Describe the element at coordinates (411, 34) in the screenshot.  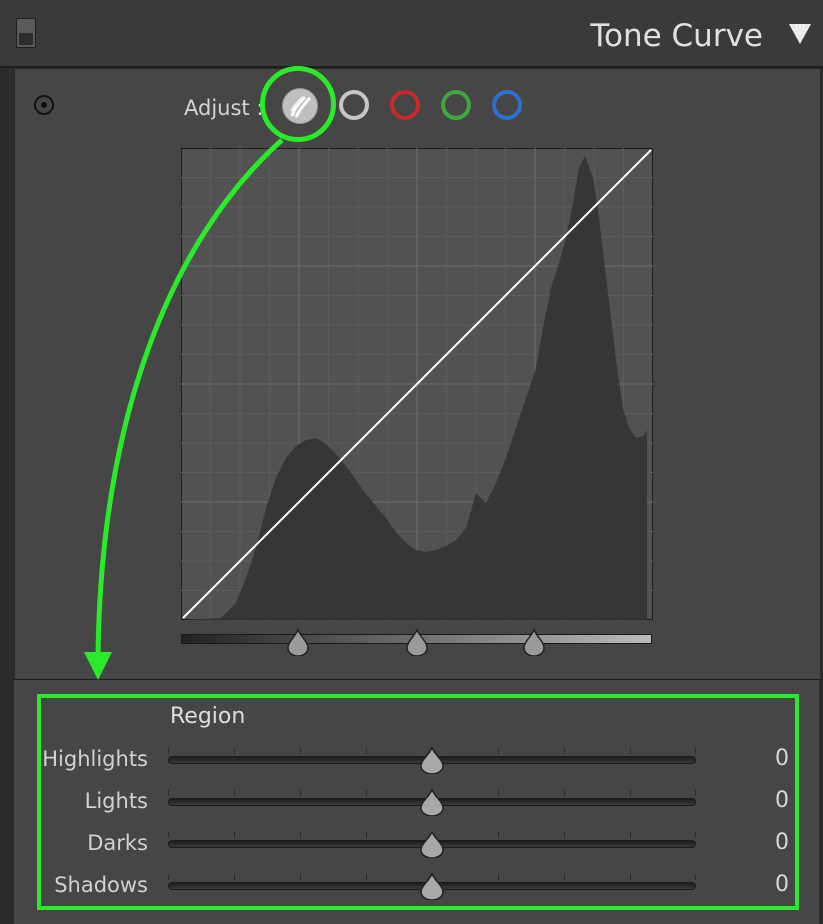
I see `panel-header: Tone Curve` at that location.